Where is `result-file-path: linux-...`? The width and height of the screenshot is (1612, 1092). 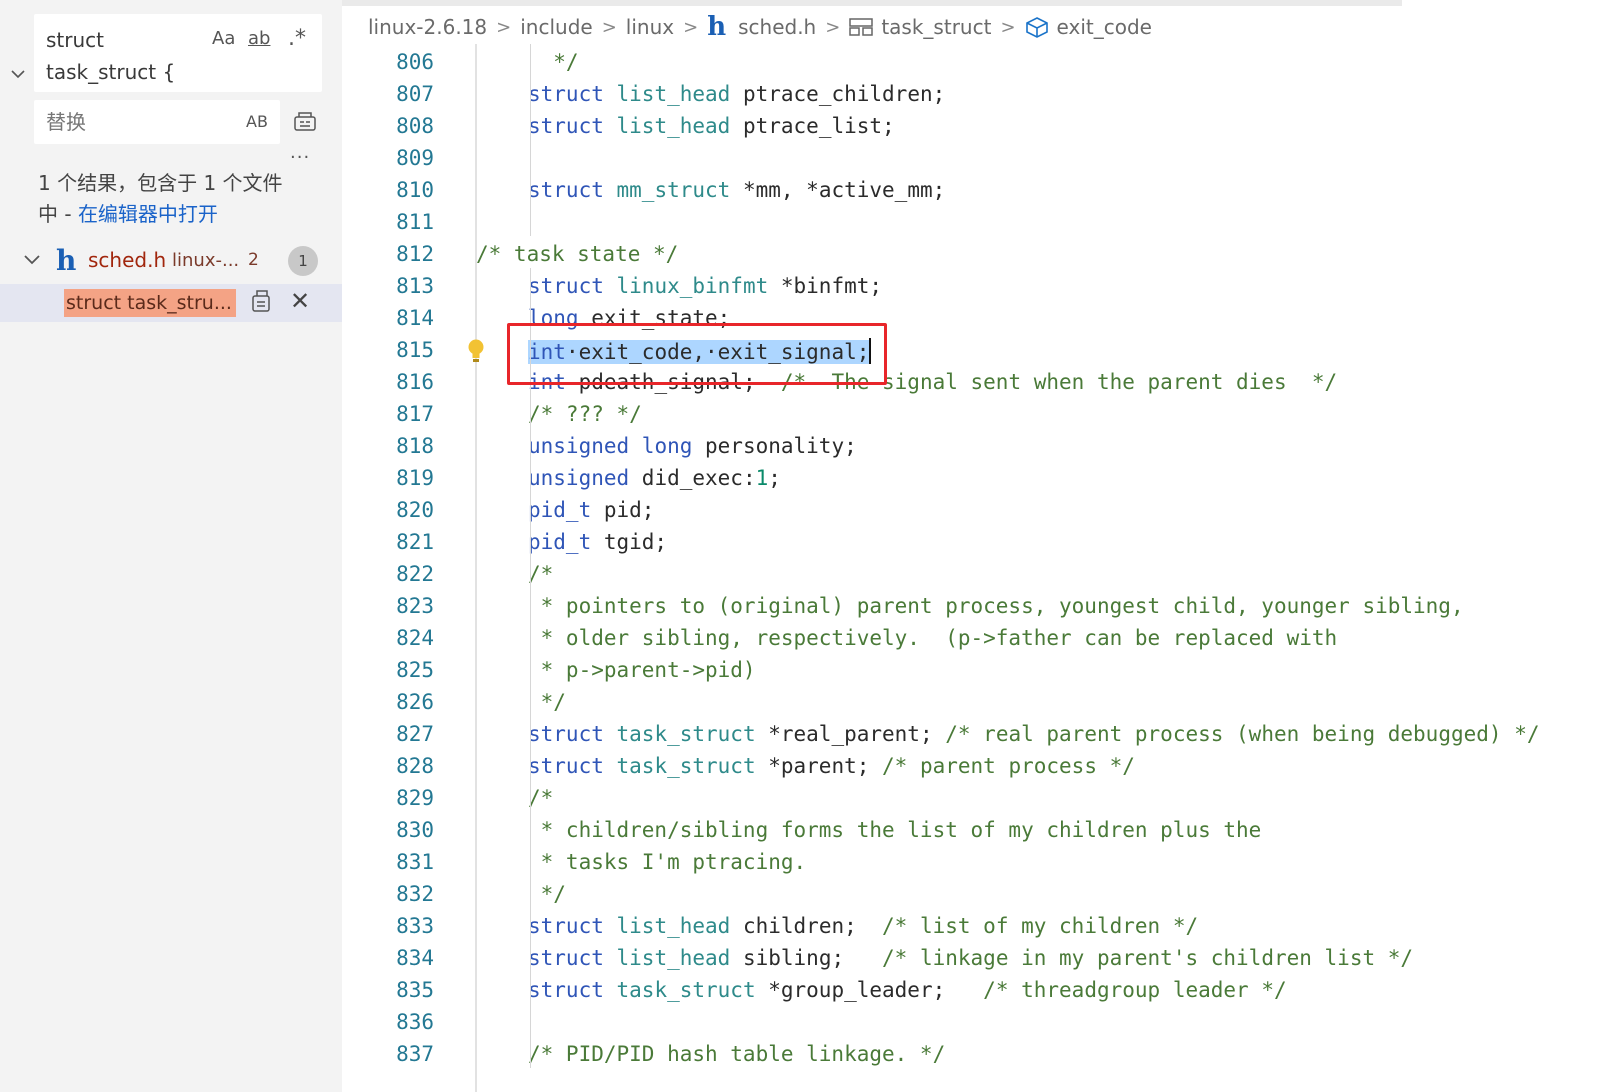 result-file-path: linux-... is located at coordinates (206, 260).